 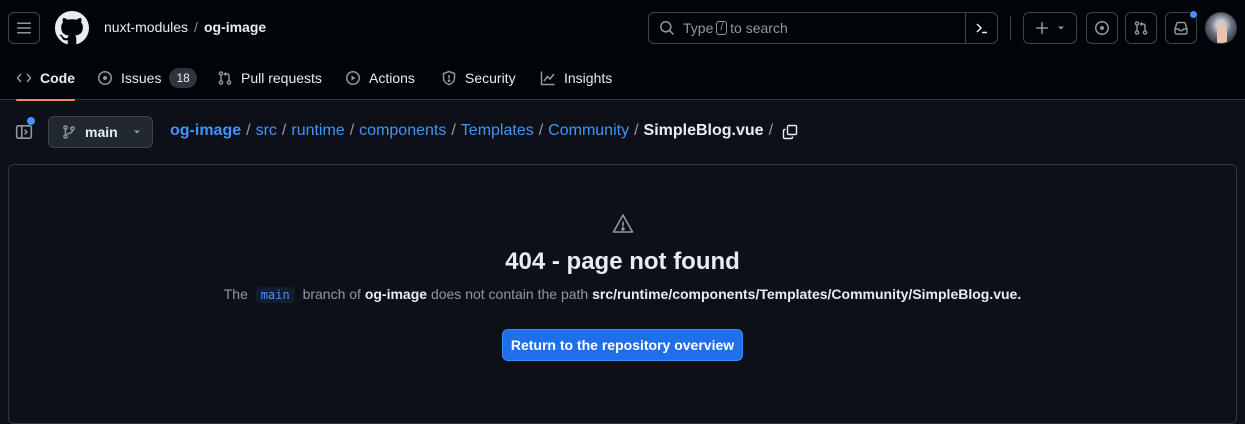 What do you see at coordinates (24, 78) in the screenshot?
I see `code-icon` at bounding box center [24, 78].